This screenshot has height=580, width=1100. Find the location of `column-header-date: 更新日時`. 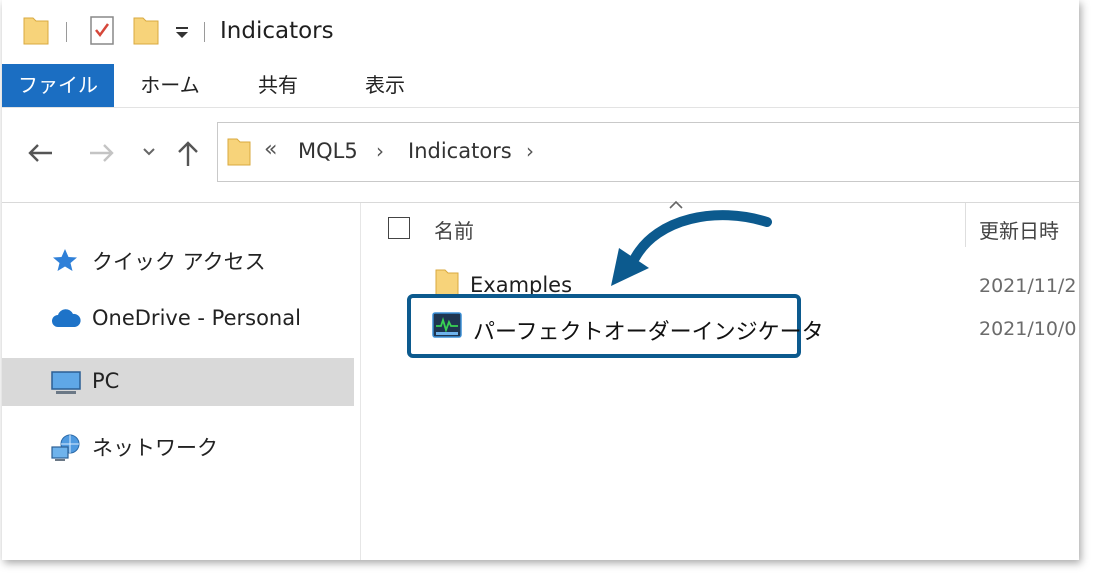

column-header-date: 更新日時 is located at coordinates (1019, 229).